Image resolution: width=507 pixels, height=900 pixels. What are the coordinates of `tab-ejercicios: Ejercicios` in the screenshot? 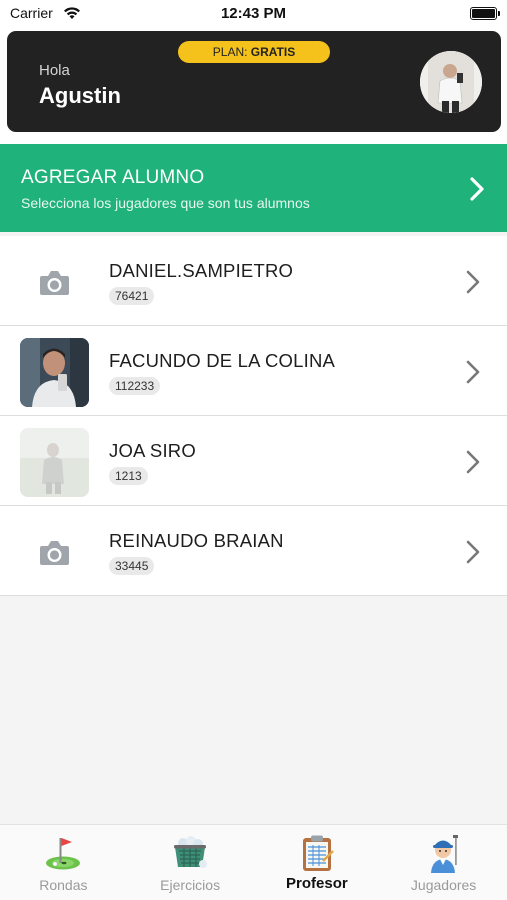 It's located at (190, 862).